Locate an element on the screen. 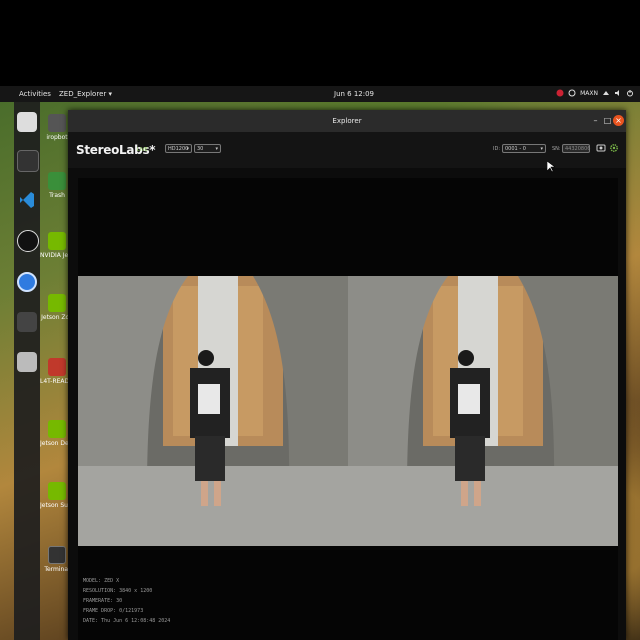 The image size is (640, 640). power-icon is located at coordinates (630, 93).